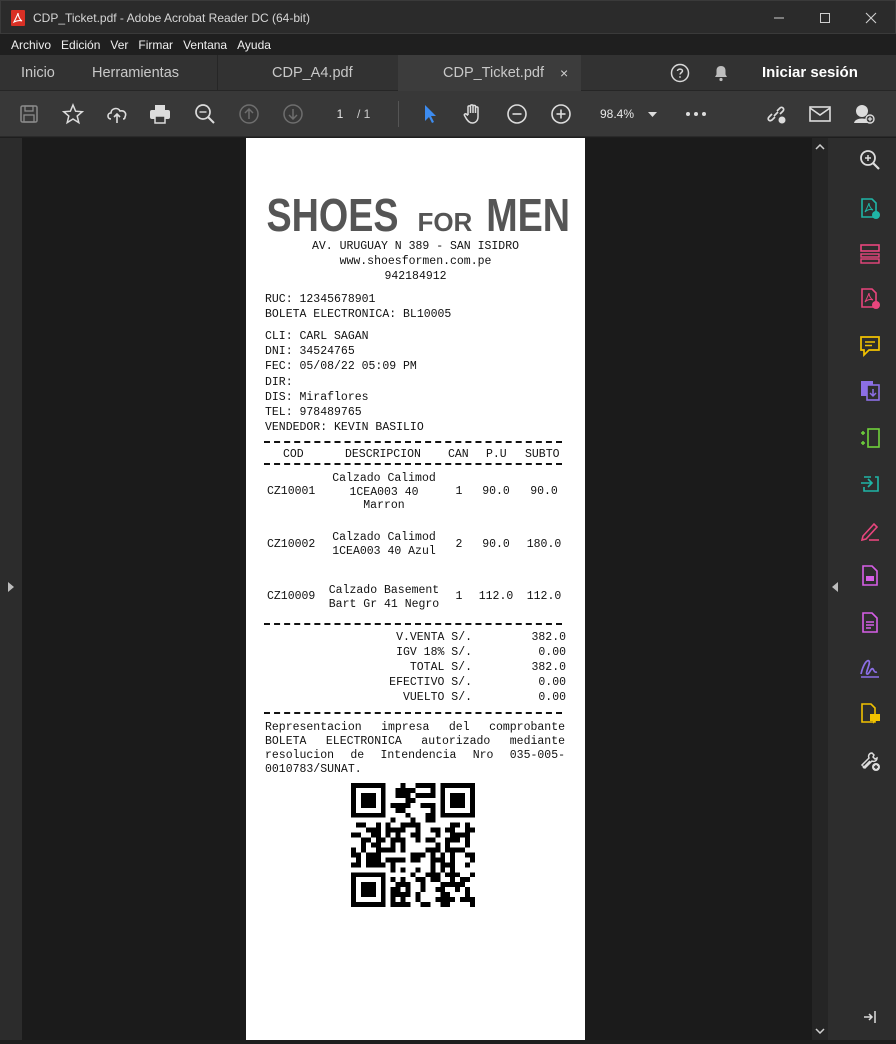  Describe the element at coordinates (384, 492) in the screenshot. I see `item-1-desc: Calzado Calimod 1CEA003 40 Marron` at that location.